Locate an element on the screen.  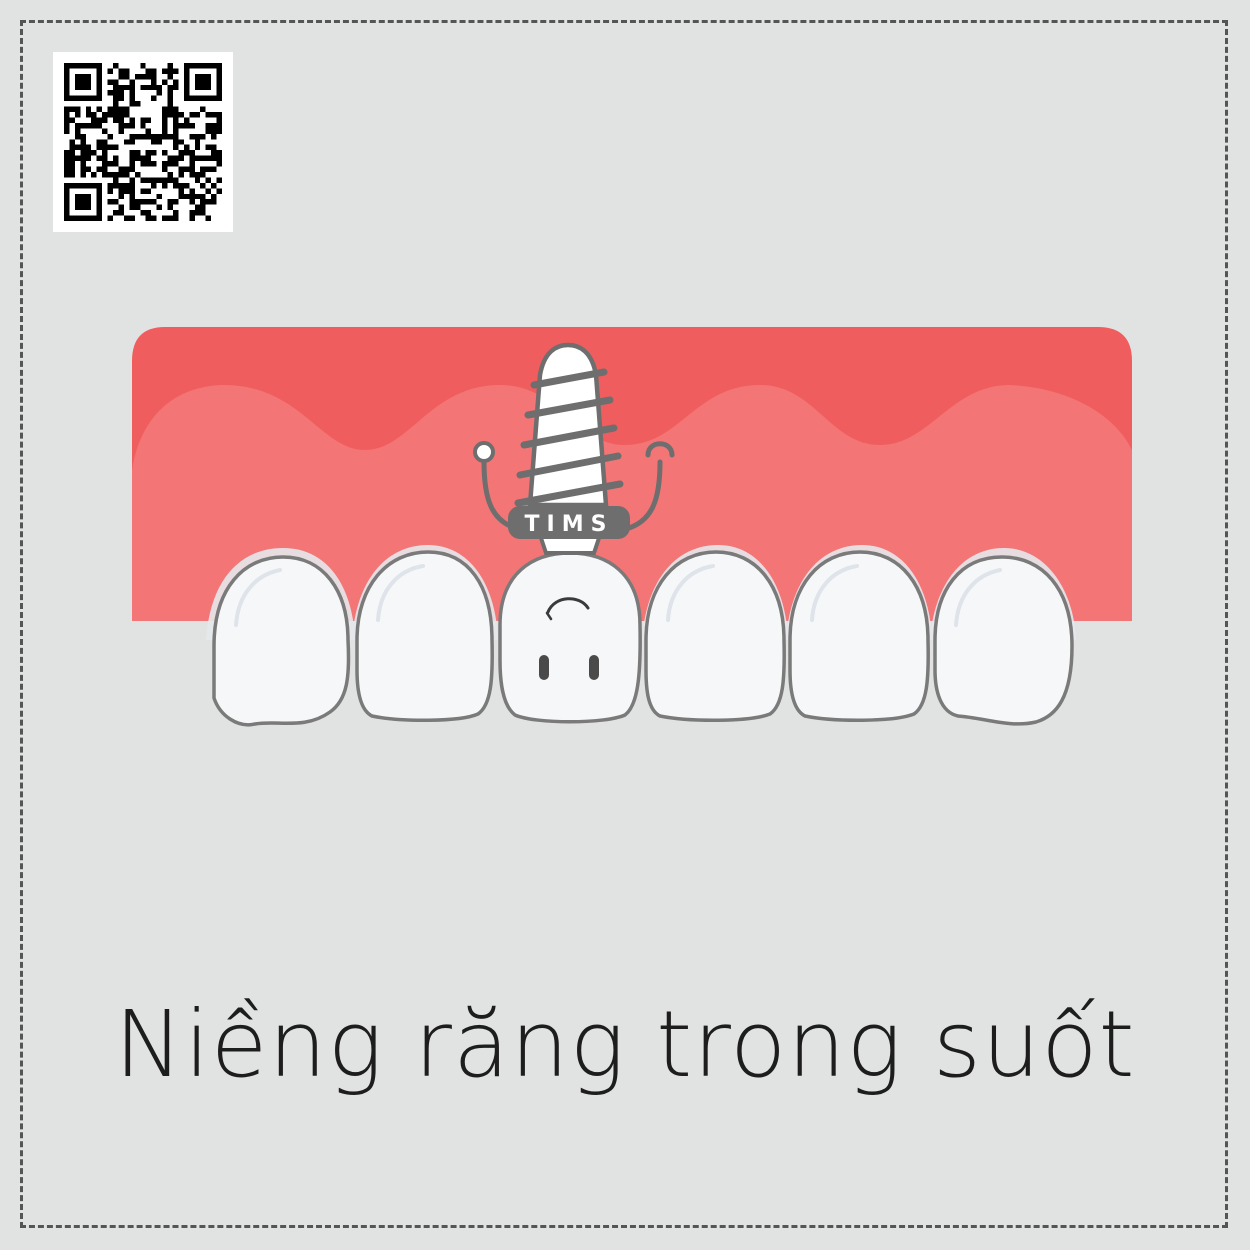
brand-text: TIMS is located at coordinates (569, 524).